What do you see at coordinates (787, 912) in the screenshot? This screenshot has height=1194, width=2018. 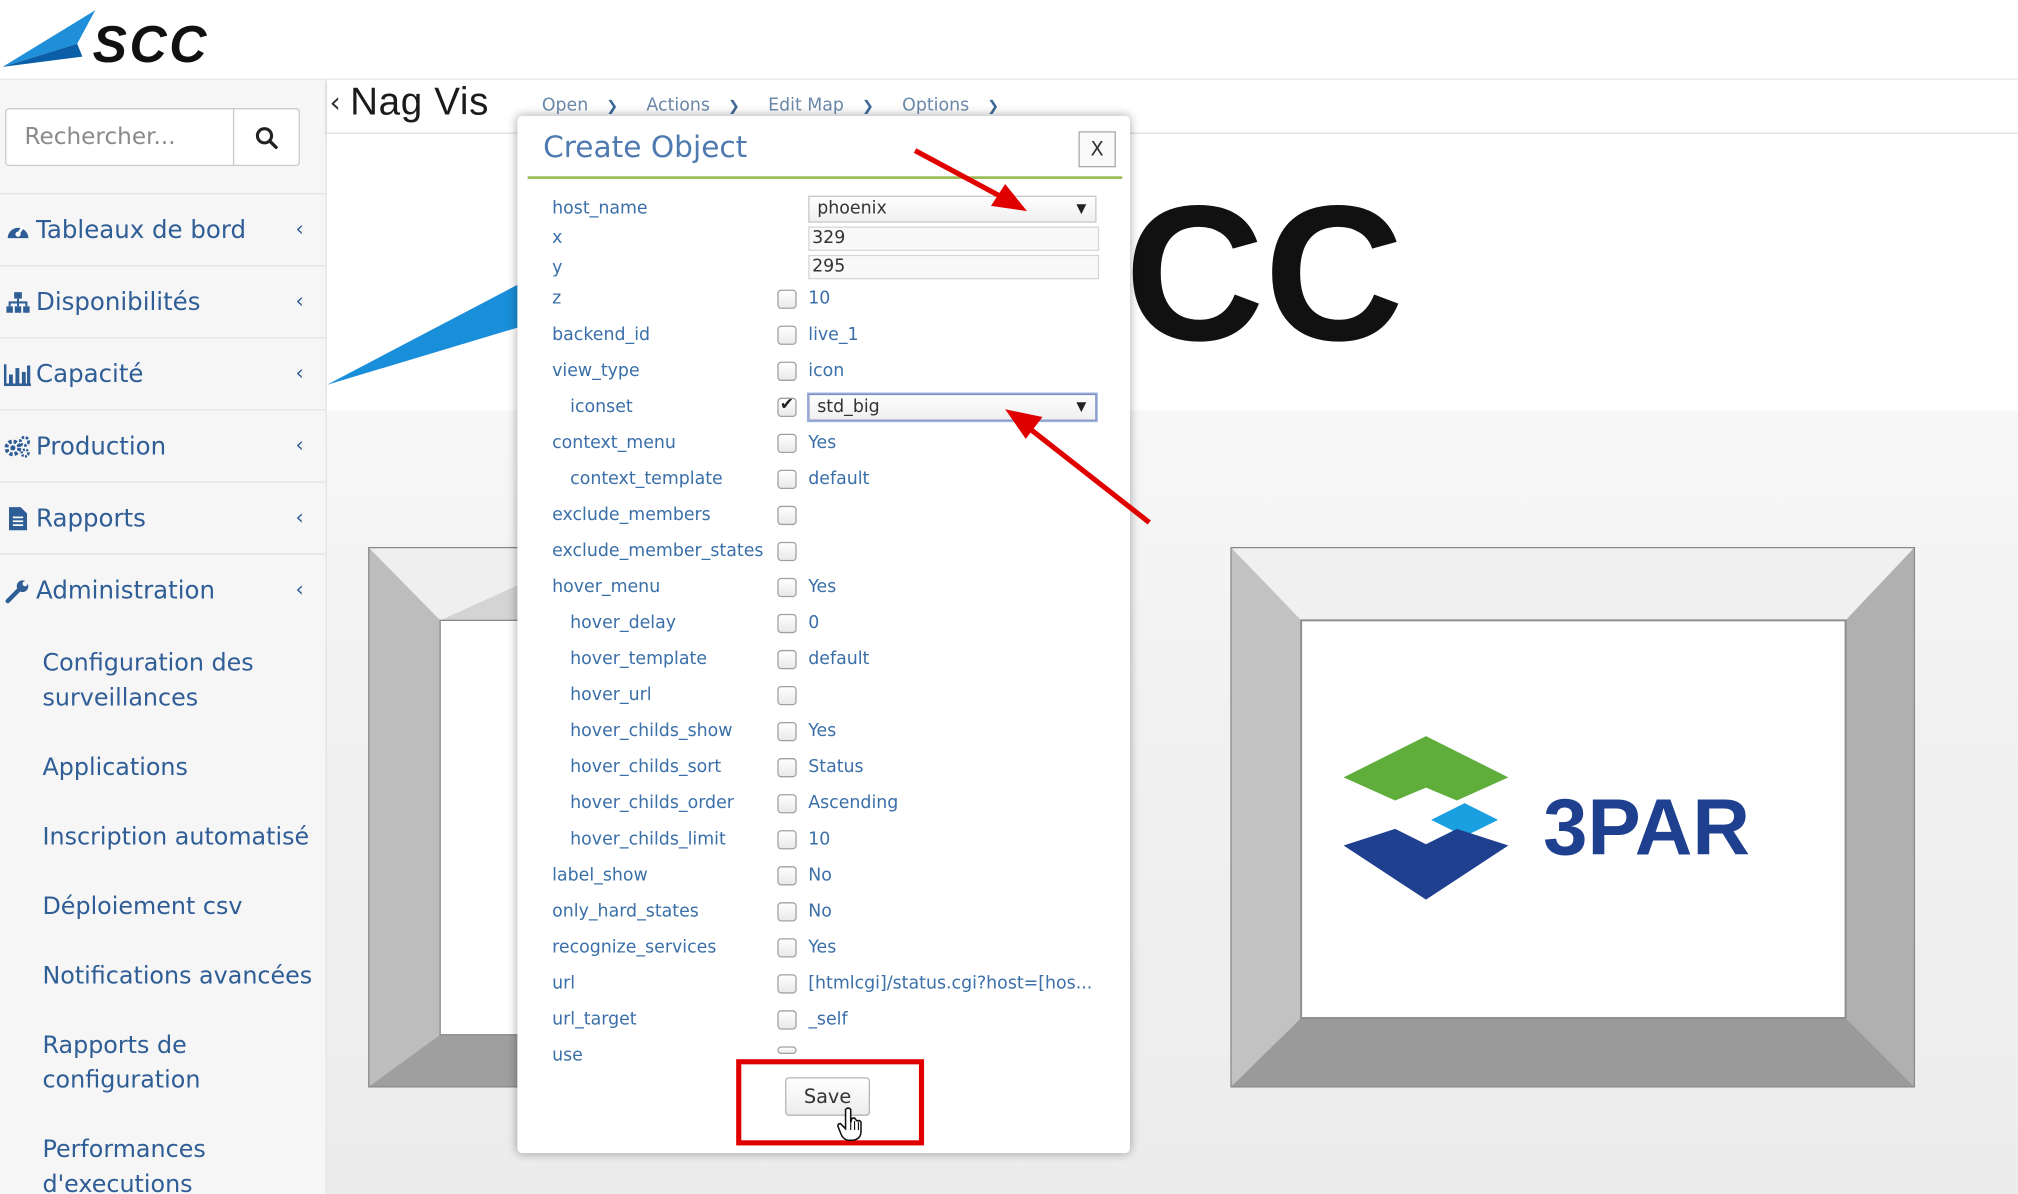 I see `only-hard-states-checkbox` at bounding box center [787, 912].